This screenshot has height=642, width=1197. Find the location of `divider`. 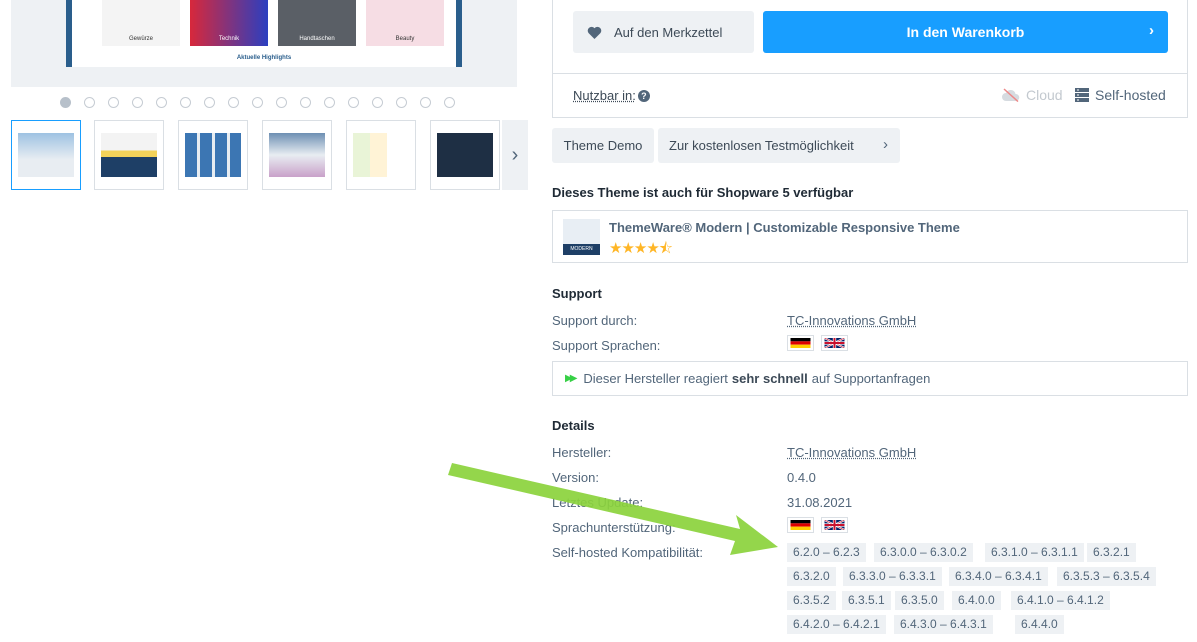

divider is located at coordinates (870, 73).